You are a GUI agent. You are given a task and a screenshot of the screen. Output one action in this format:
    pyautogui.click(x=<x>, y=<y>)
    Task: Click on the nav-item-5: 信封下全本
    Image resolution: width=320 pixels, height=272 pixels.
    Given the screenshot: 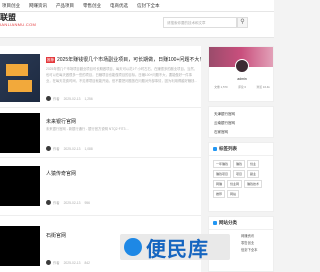 What is the action you would take?
    pyautogui.click(x=148, y=5)
    